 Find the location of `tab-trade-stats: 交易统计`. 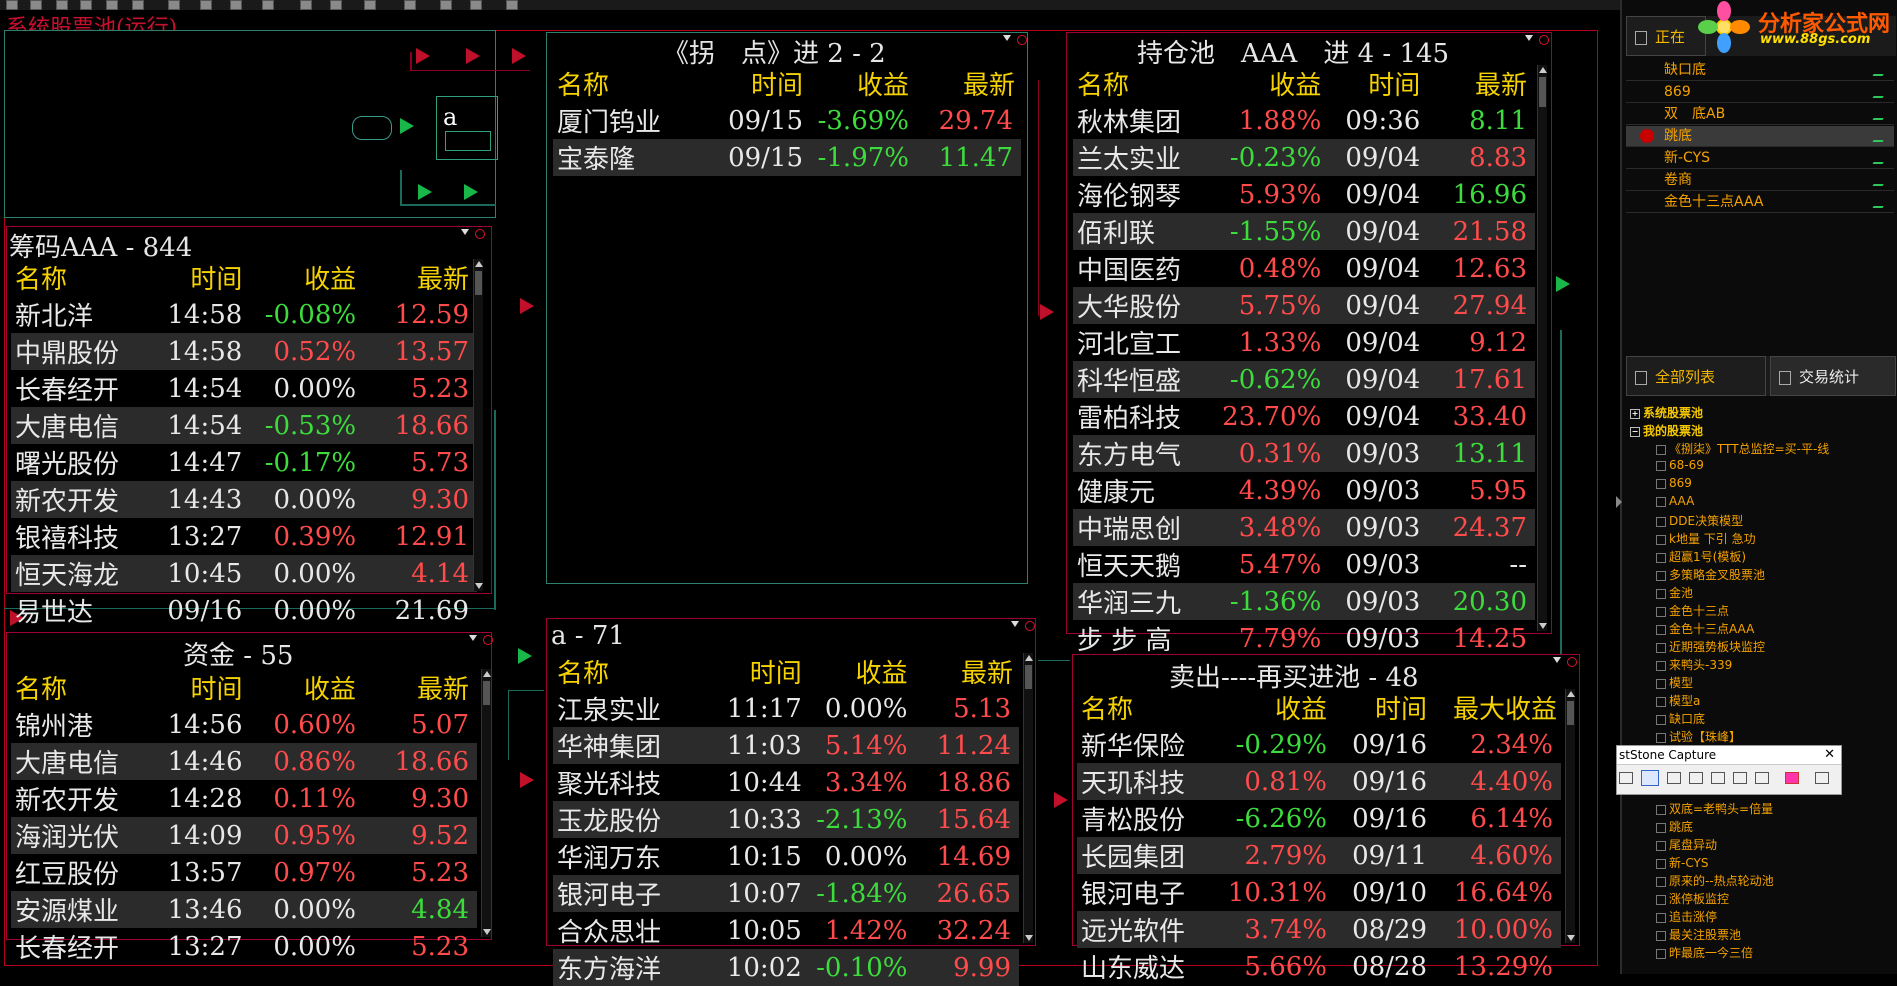

tab-trade-stats: 交易统计 is located at coordinates (1833, 376).